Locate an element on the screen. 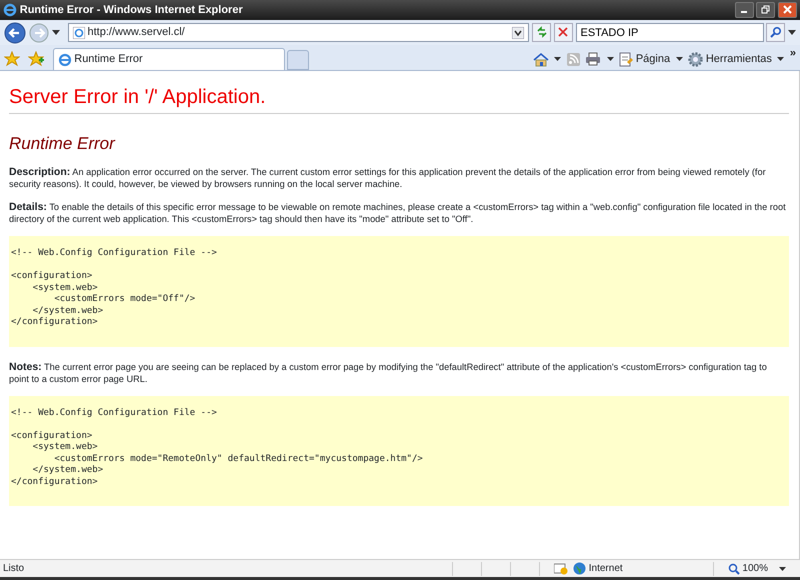  window-title: Runtime Error - Windows Internet Explorer is located at coordinates (131, 10).